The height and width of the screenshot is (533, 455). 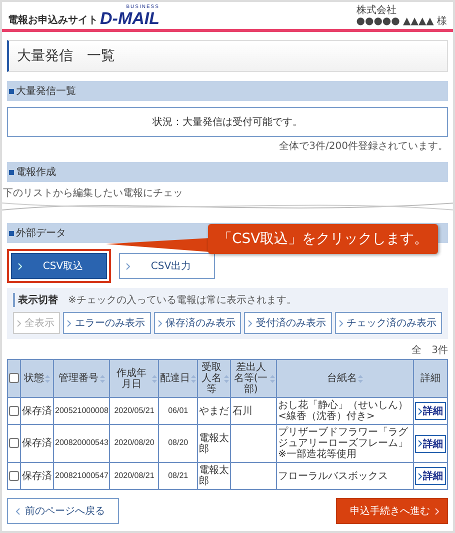 What do you see at coordinates (214, 379) in the screenshot?
I see `column-header: 受取人名等` at bounding box center [214, 379].